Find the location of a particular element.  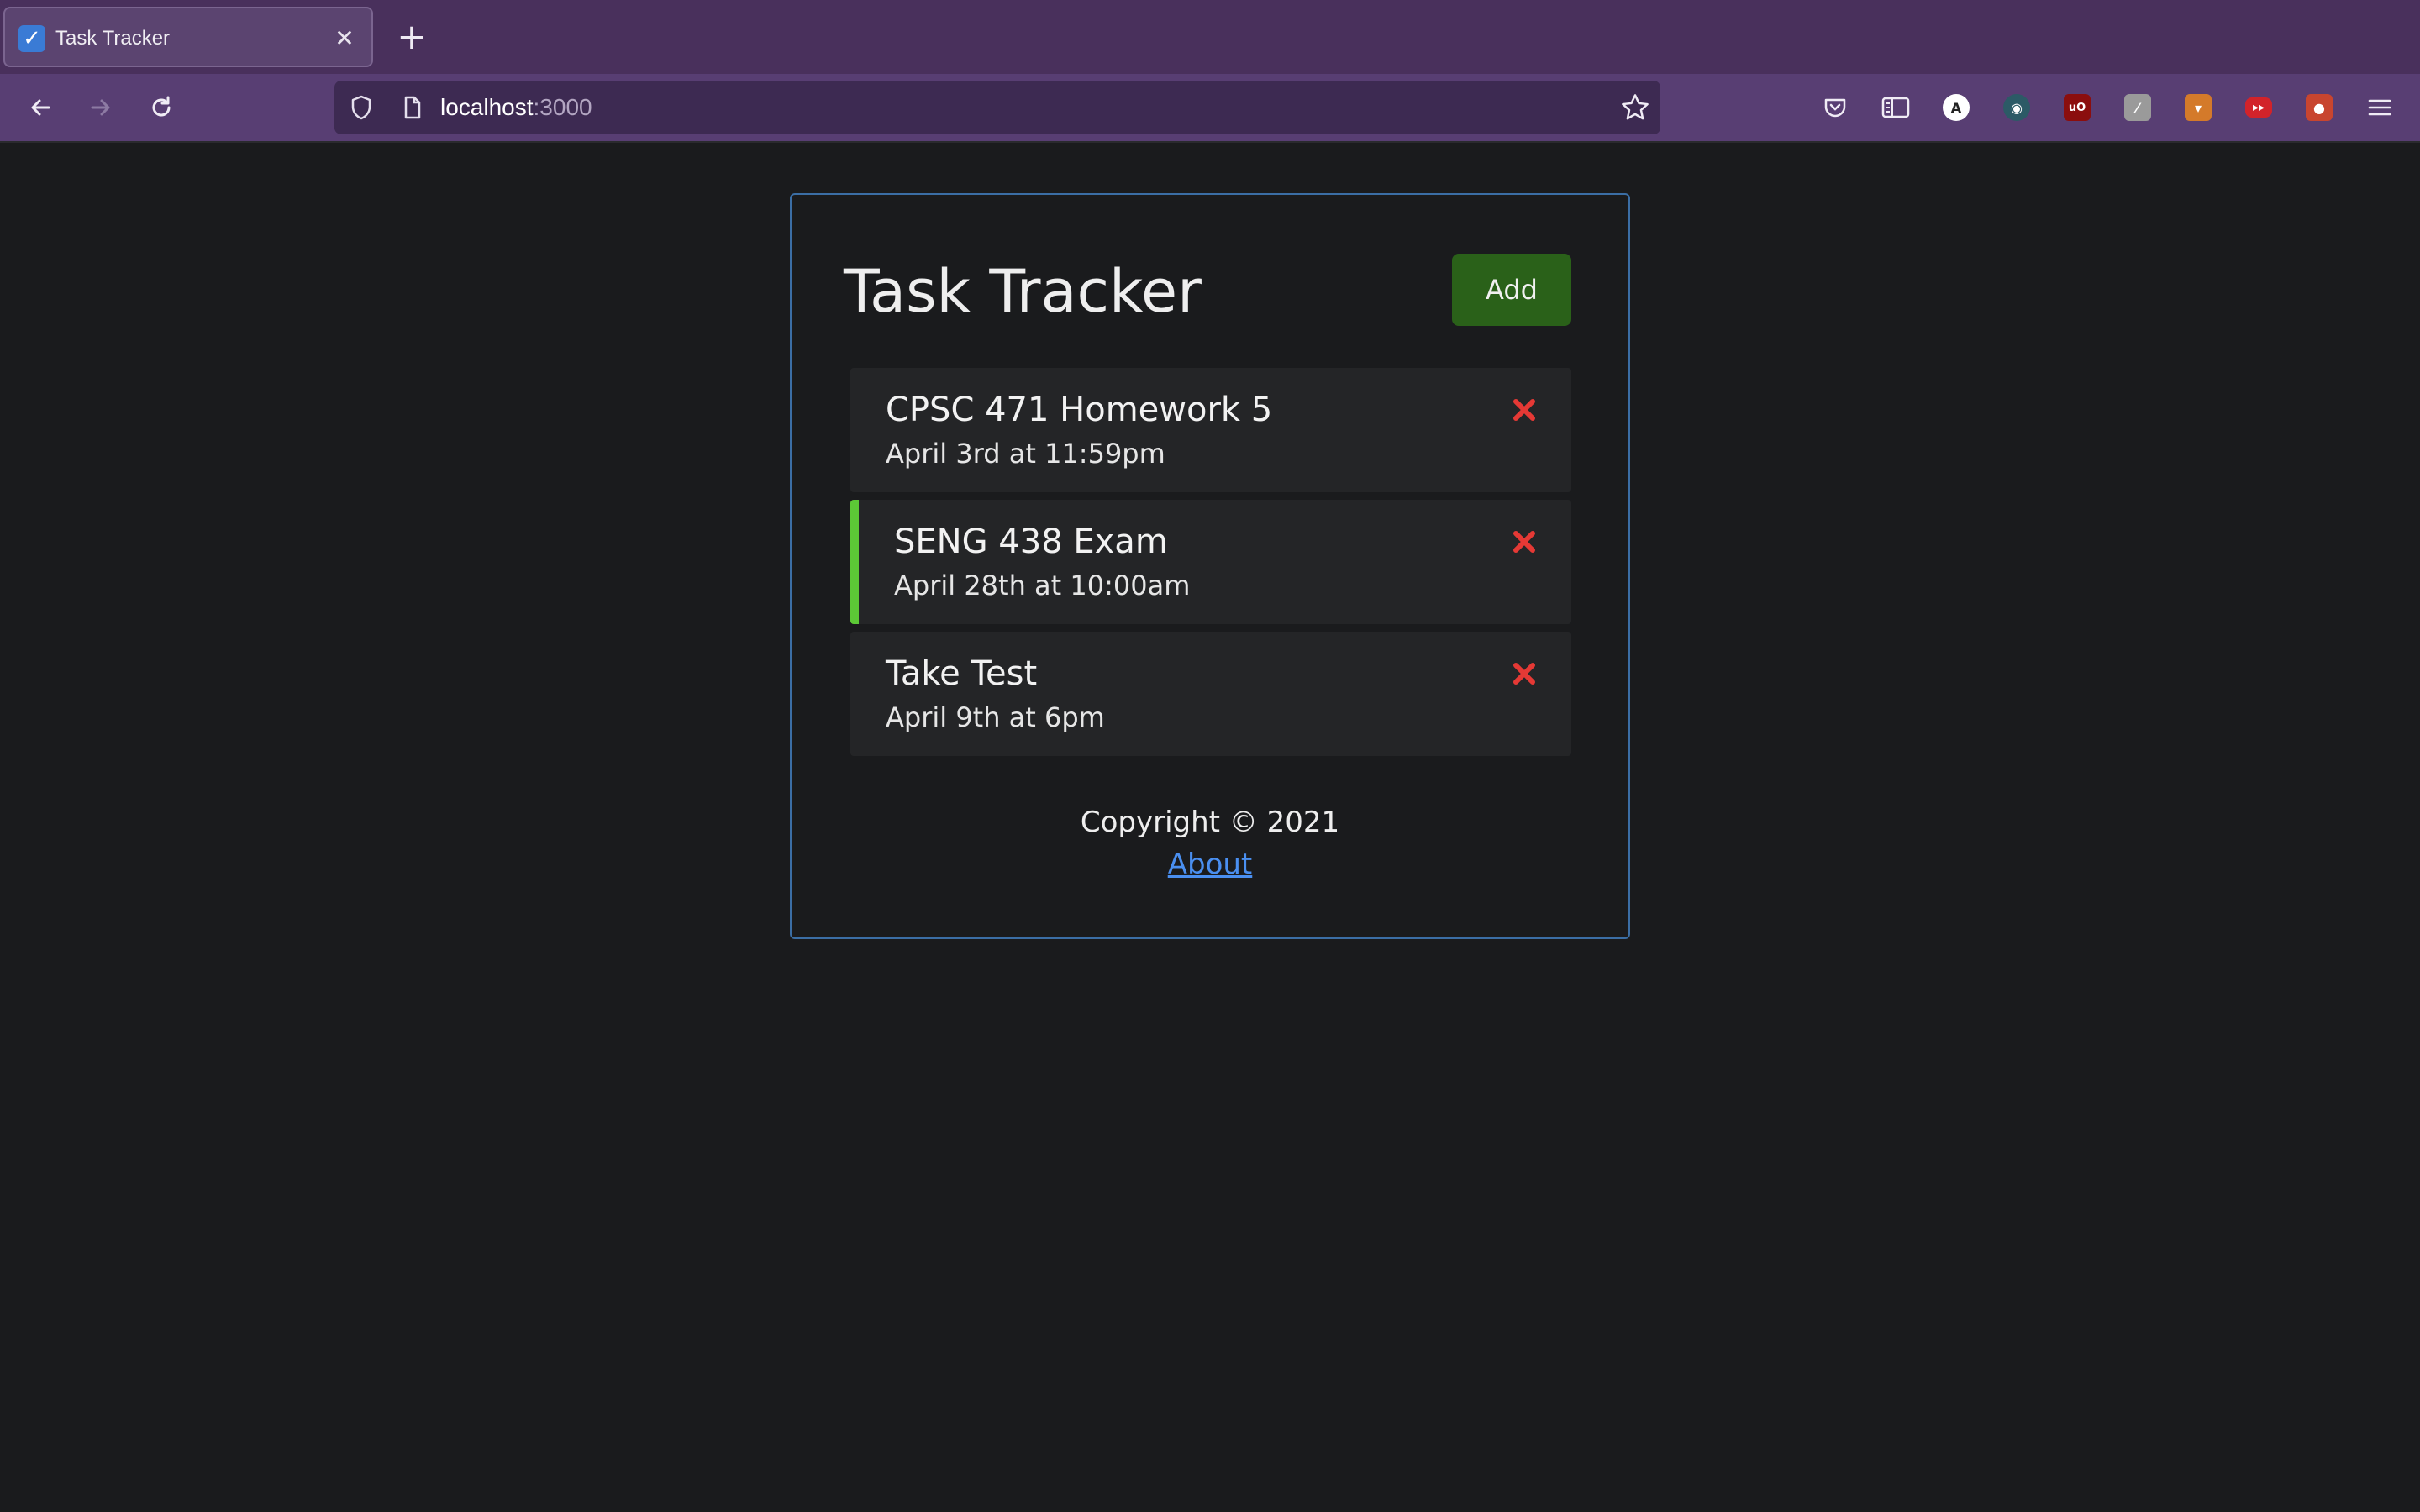

menu-hamburger-icon is located at coordinates (2380, 107).